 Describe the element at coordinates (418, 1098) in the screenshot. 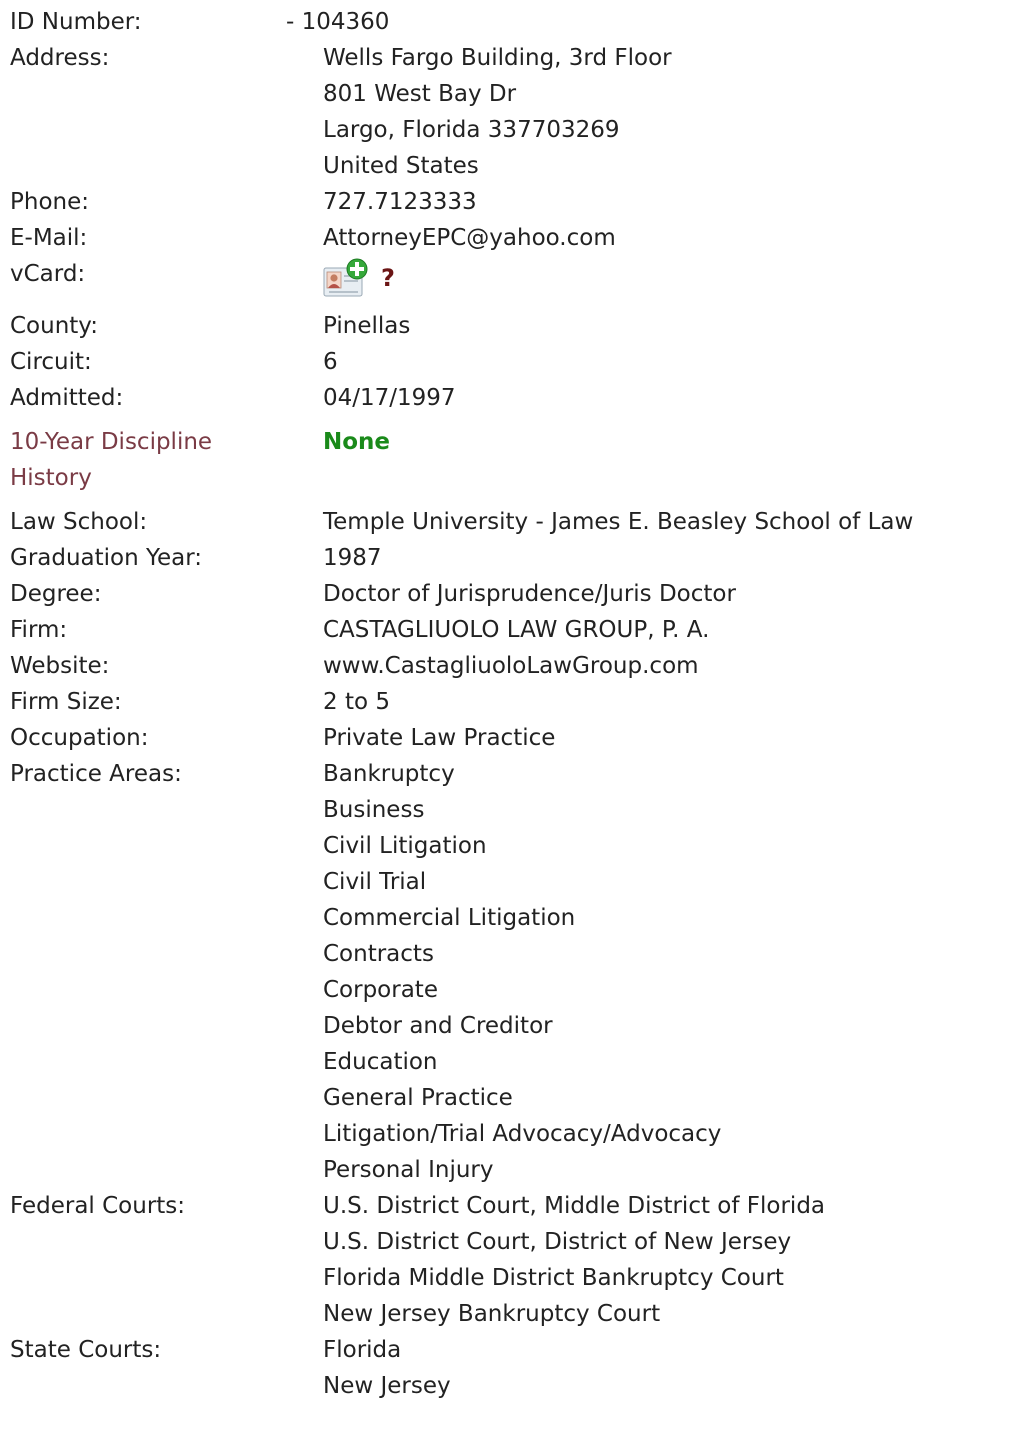

I see `practice-area-item: General Practice` at that location.